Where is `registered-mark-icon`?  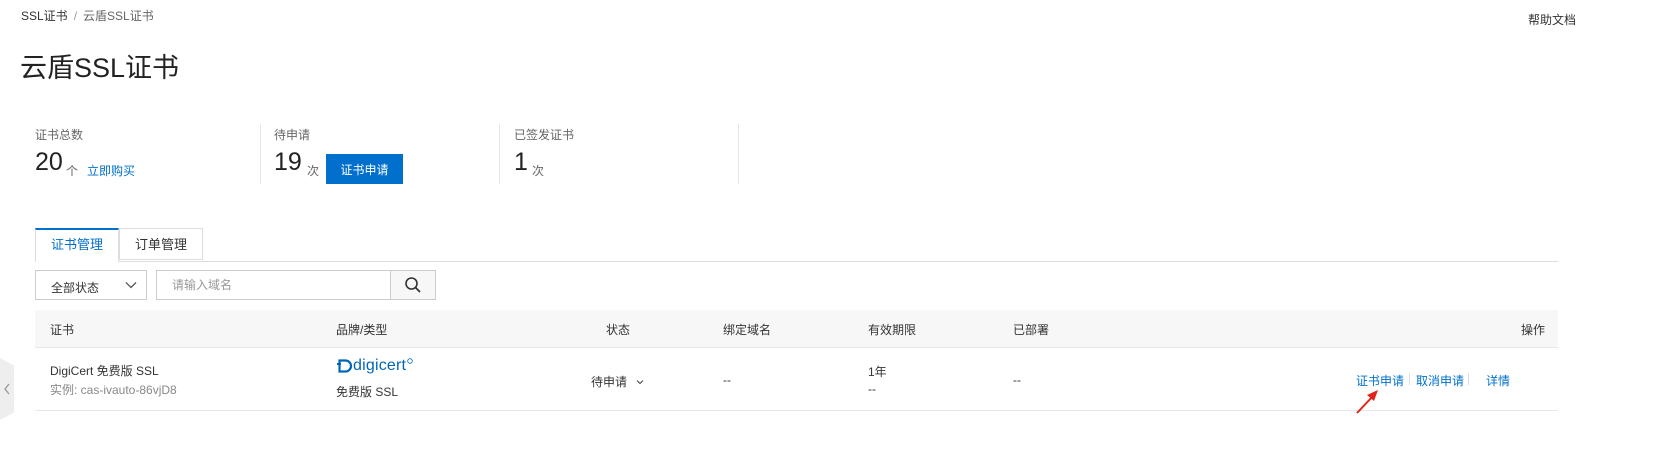 registered-mark-icon is located at coordinates (410, 361).